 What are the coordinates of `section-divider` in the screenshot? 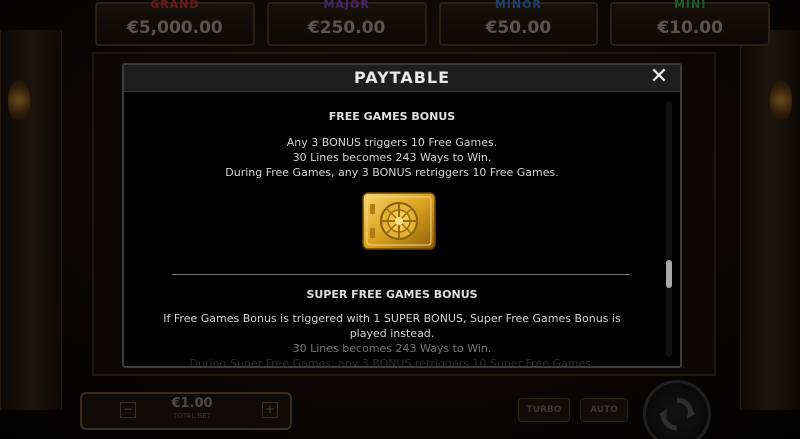 It's located at (401, 274).